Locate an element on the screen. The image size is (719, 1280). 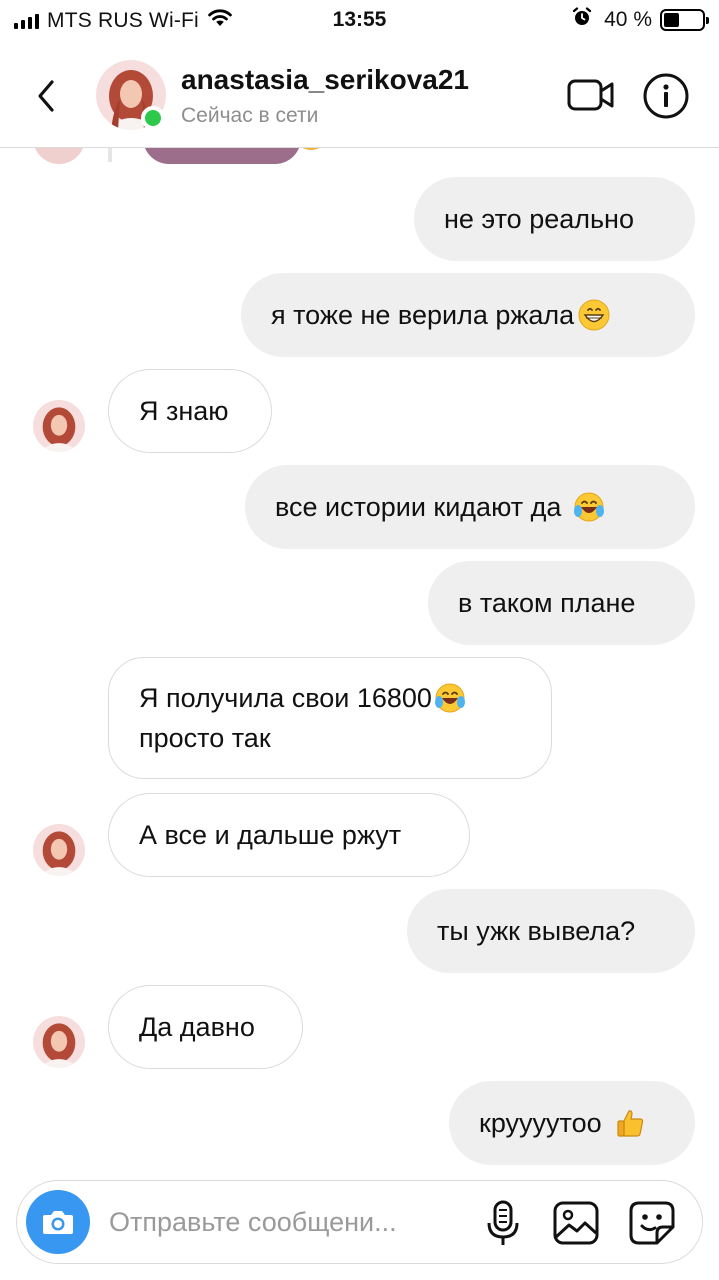
message-text: ты ужк вывела? is located at coordinates (536, 931).